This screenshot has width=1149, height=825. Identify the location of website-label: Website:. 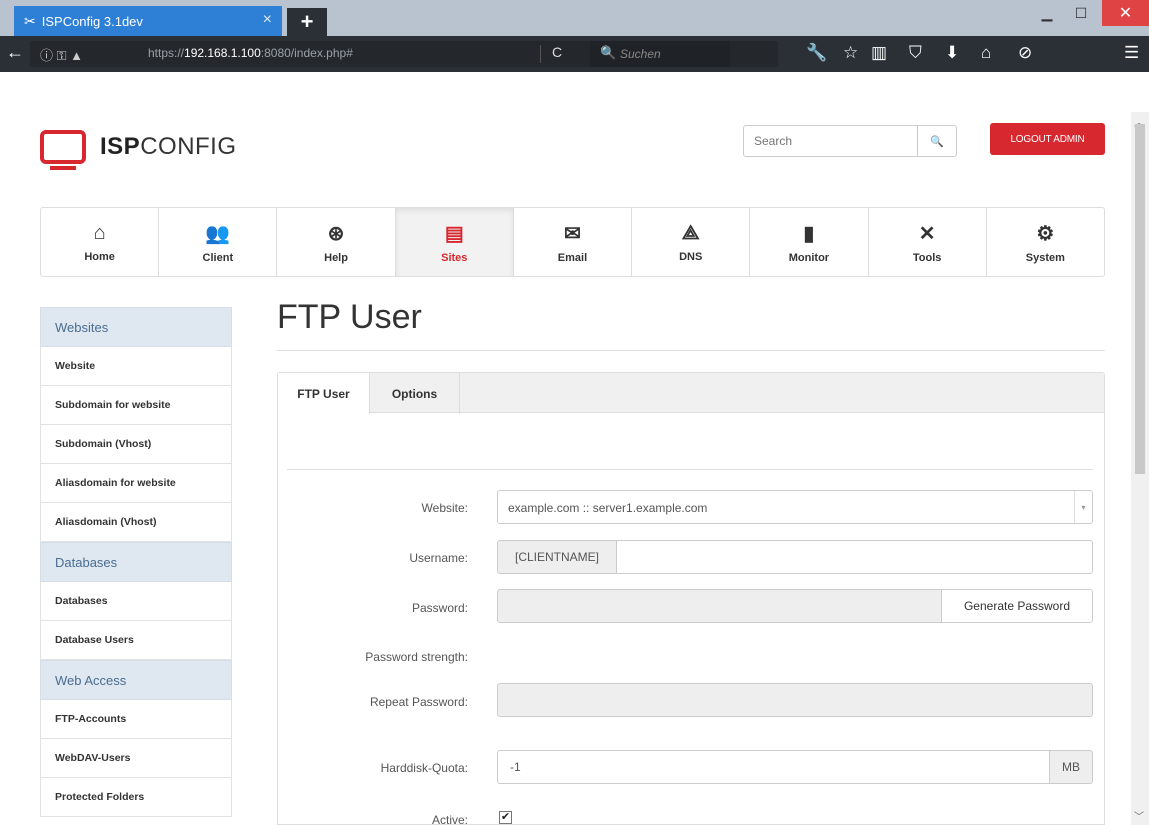
(444, 508).